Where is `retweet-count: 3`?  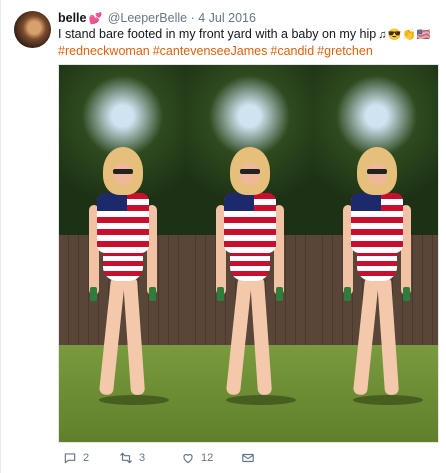
retweet-count: 3 is located at coordinates (142, 458).